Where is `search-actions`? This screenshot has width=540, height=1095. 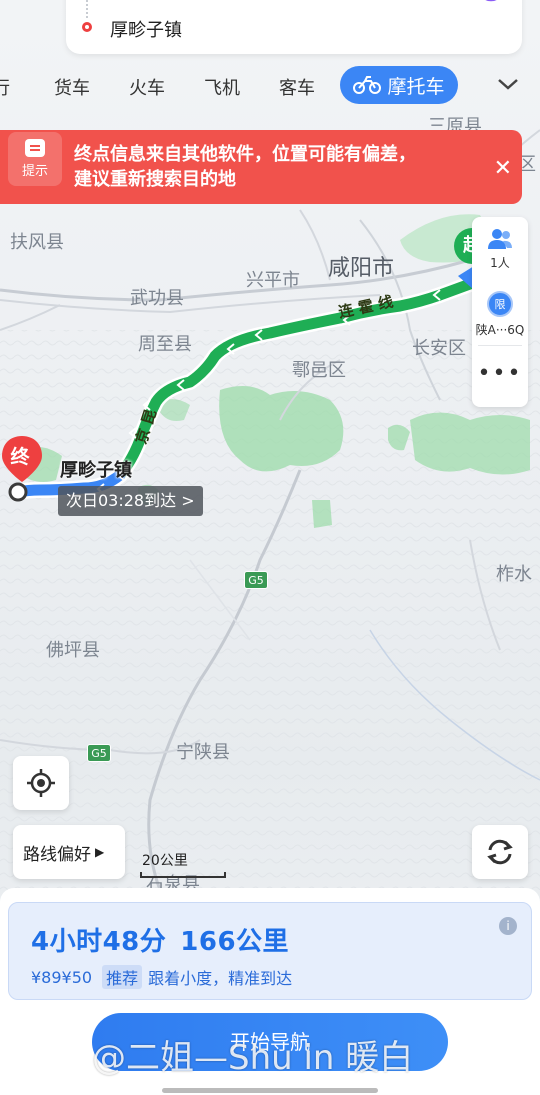
search-actions is located at coordinates (437, 3).